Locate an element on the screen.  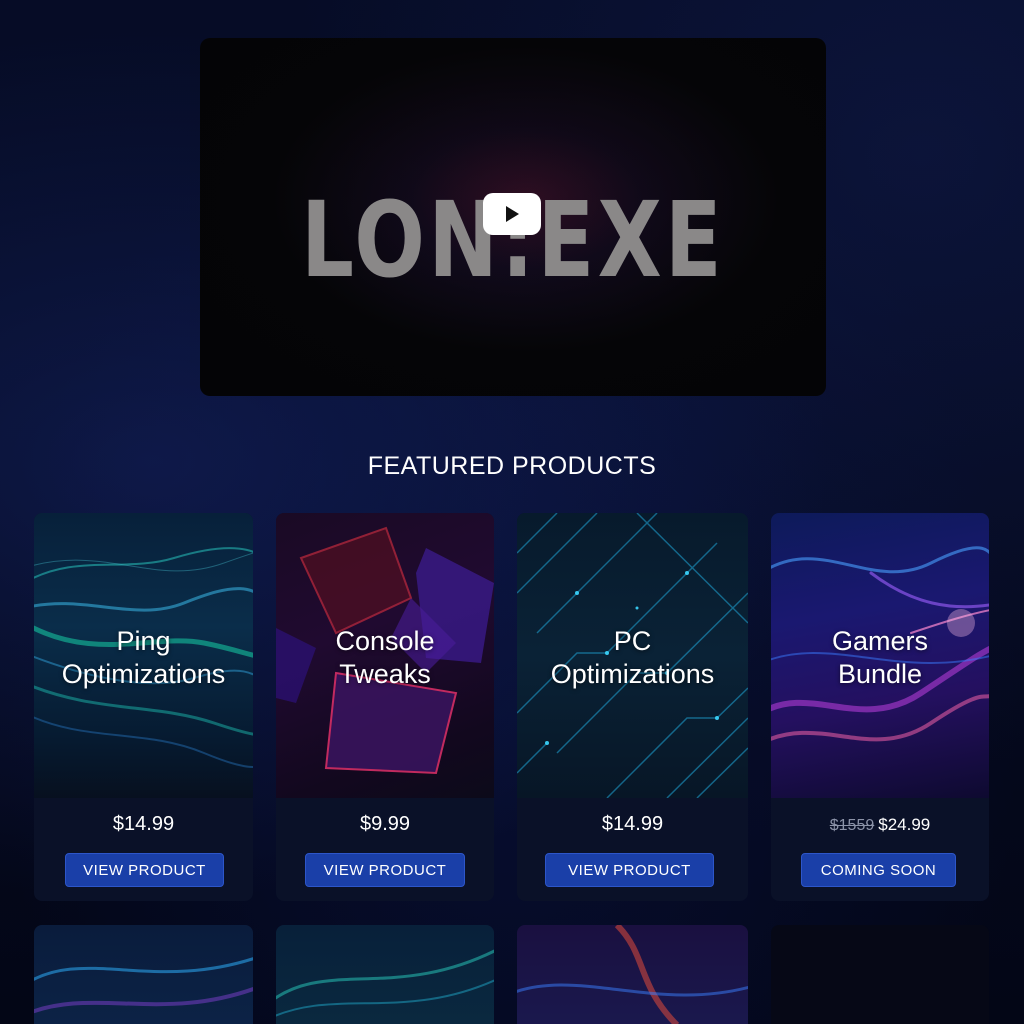
product-price: $1559 $24.99 is located at coordinates (880, 824).